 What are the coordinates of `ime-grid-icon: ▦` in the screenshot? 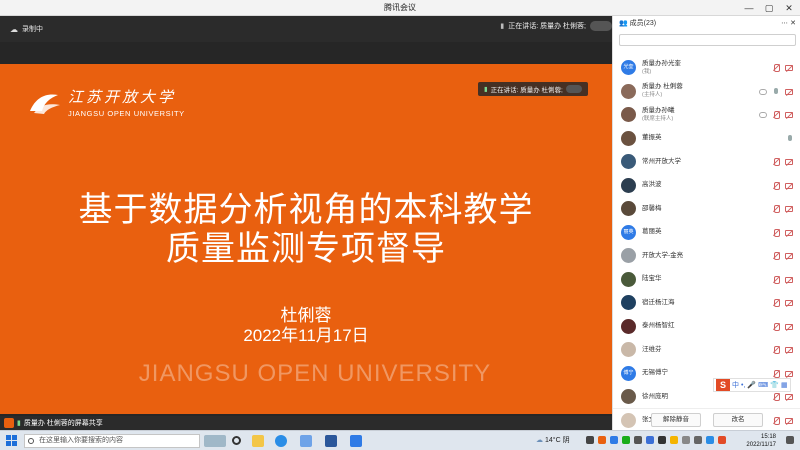 It's located at (784, 385).